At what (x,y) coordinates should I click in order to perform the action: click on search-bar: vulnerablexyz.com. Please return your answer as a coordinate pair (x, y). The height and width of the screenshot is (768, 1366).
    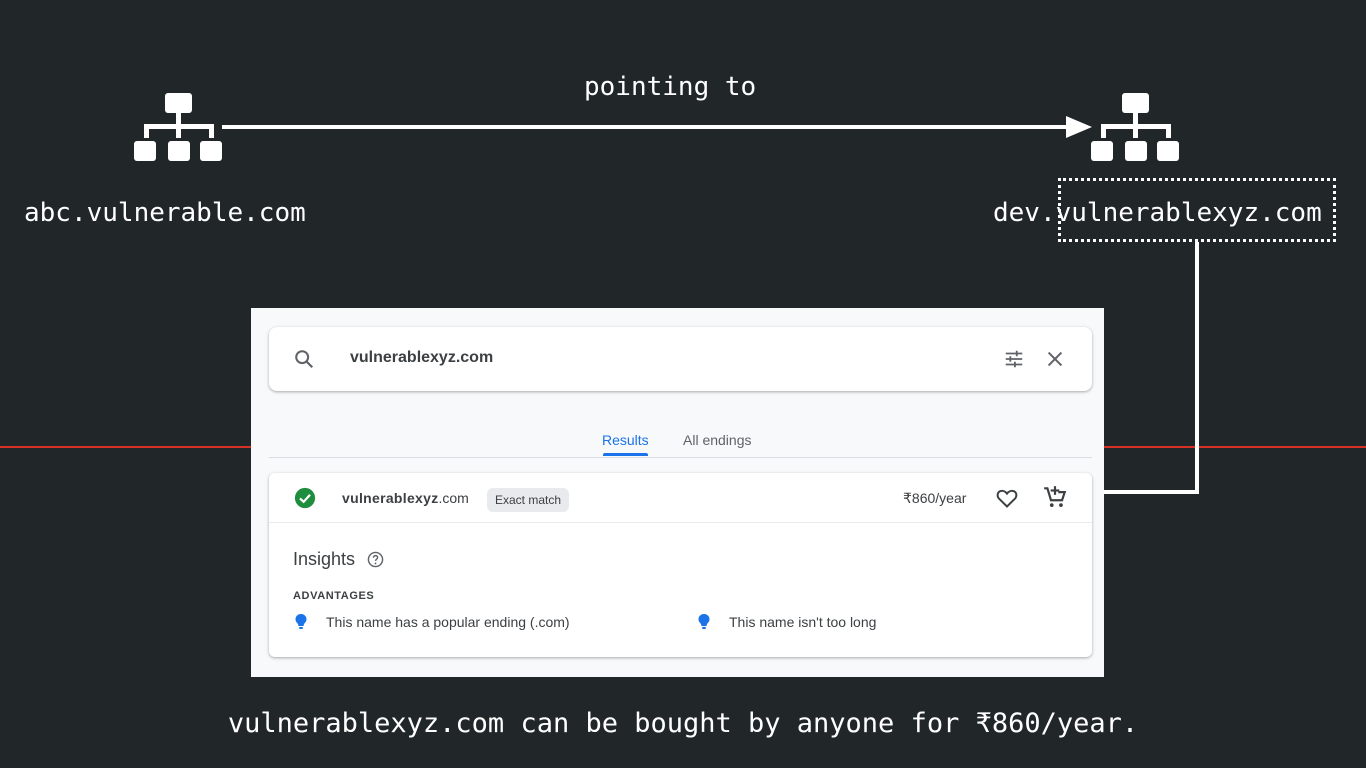
    Looking at the image, I should click on (680, 359).